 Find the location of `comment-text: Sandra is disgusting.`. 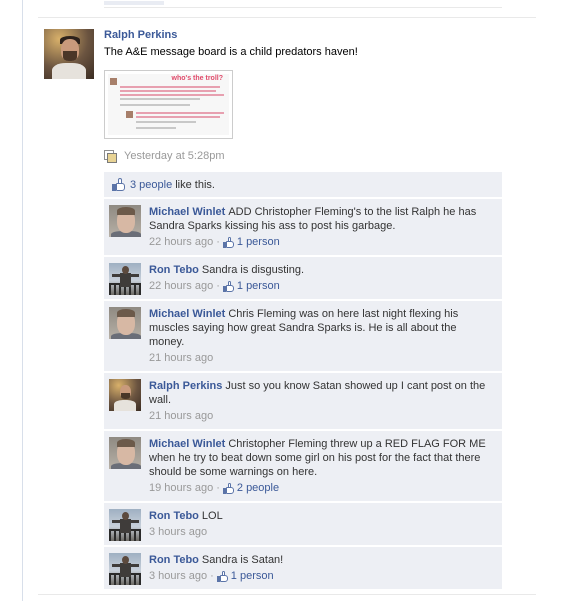

comment-text: Sandra is disgusting. is located at coordinates (253, 270).